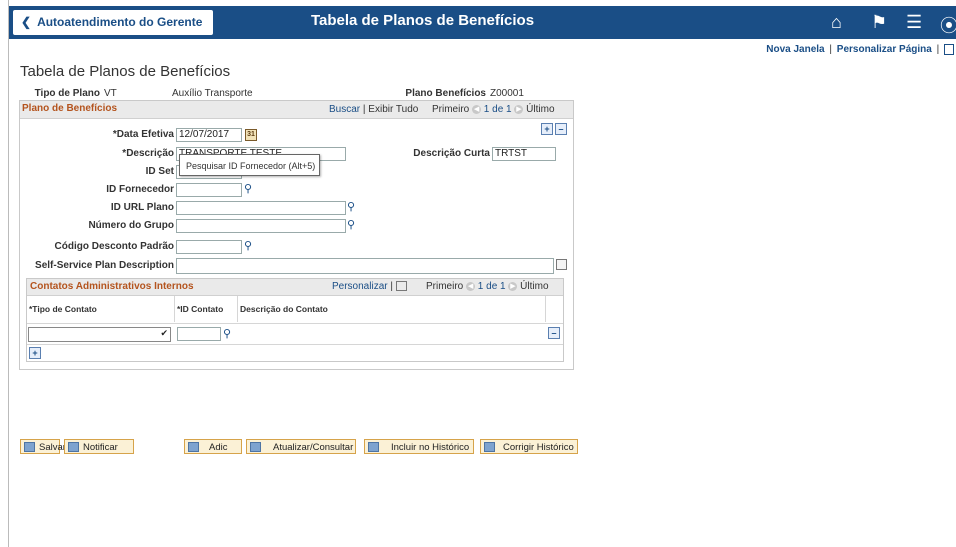  What do you see at coordinates (159, 171) in the screenshot?
I see `setid-label: ID Set` at bounding box center [159, 171].